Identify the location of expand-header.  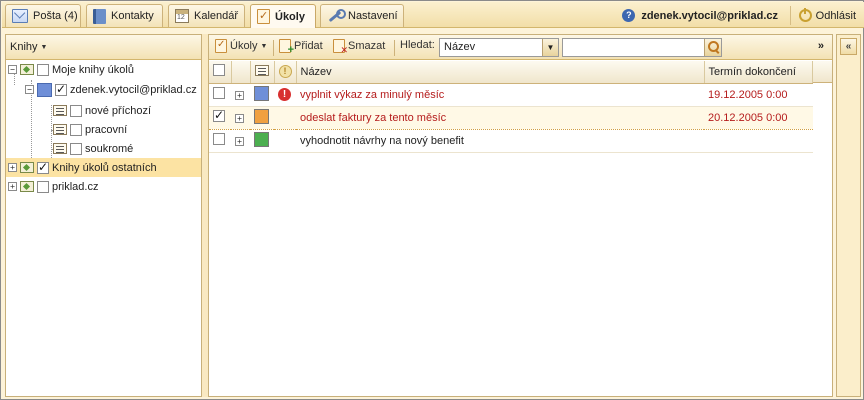
(241, 72).